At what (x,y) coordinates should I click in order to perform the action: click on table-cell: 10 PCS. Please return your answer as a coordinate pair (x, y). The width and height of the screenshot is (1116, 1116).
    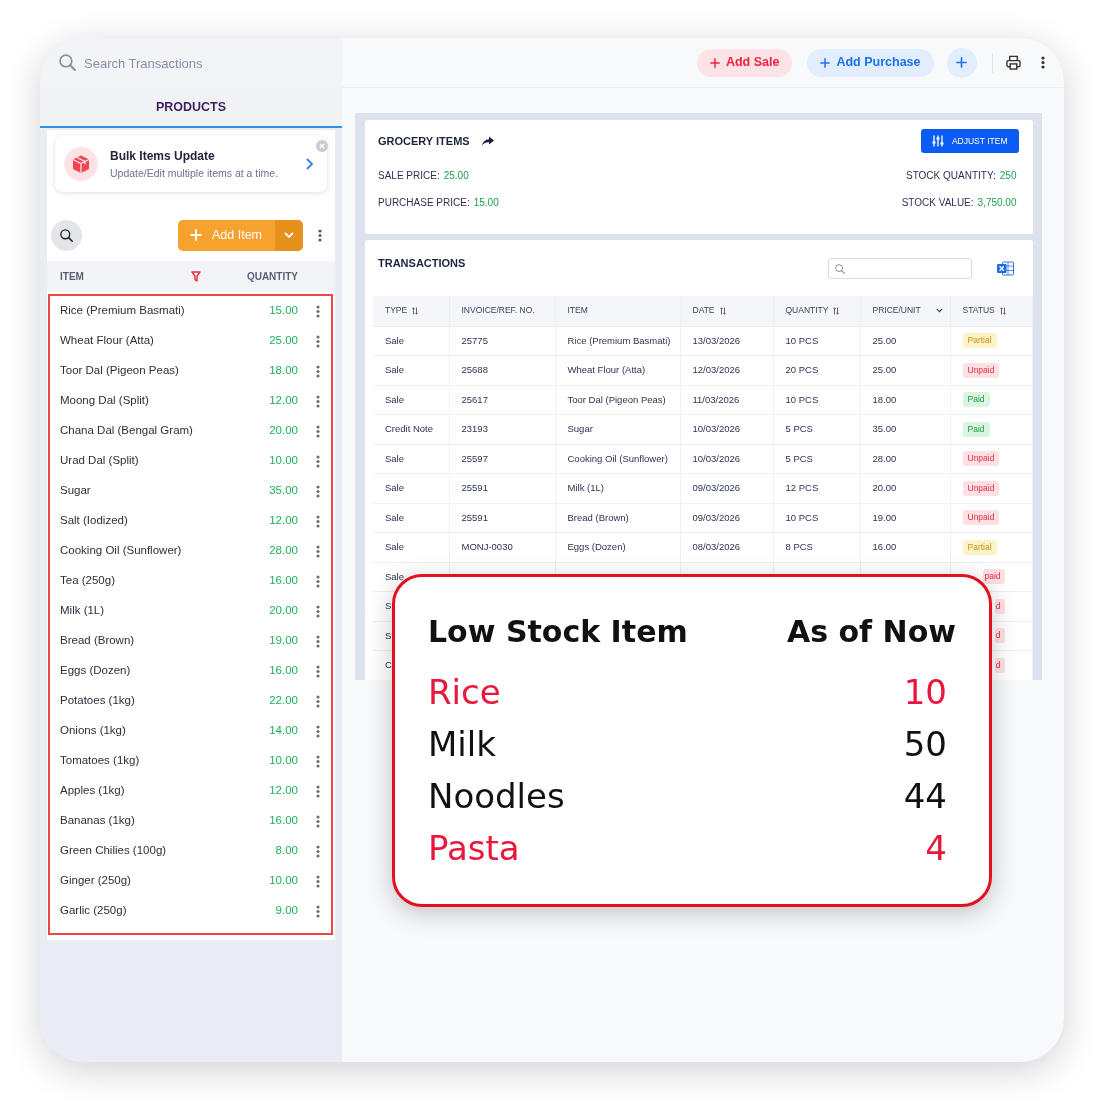
    Looking at the image, I should click on (816, 341).